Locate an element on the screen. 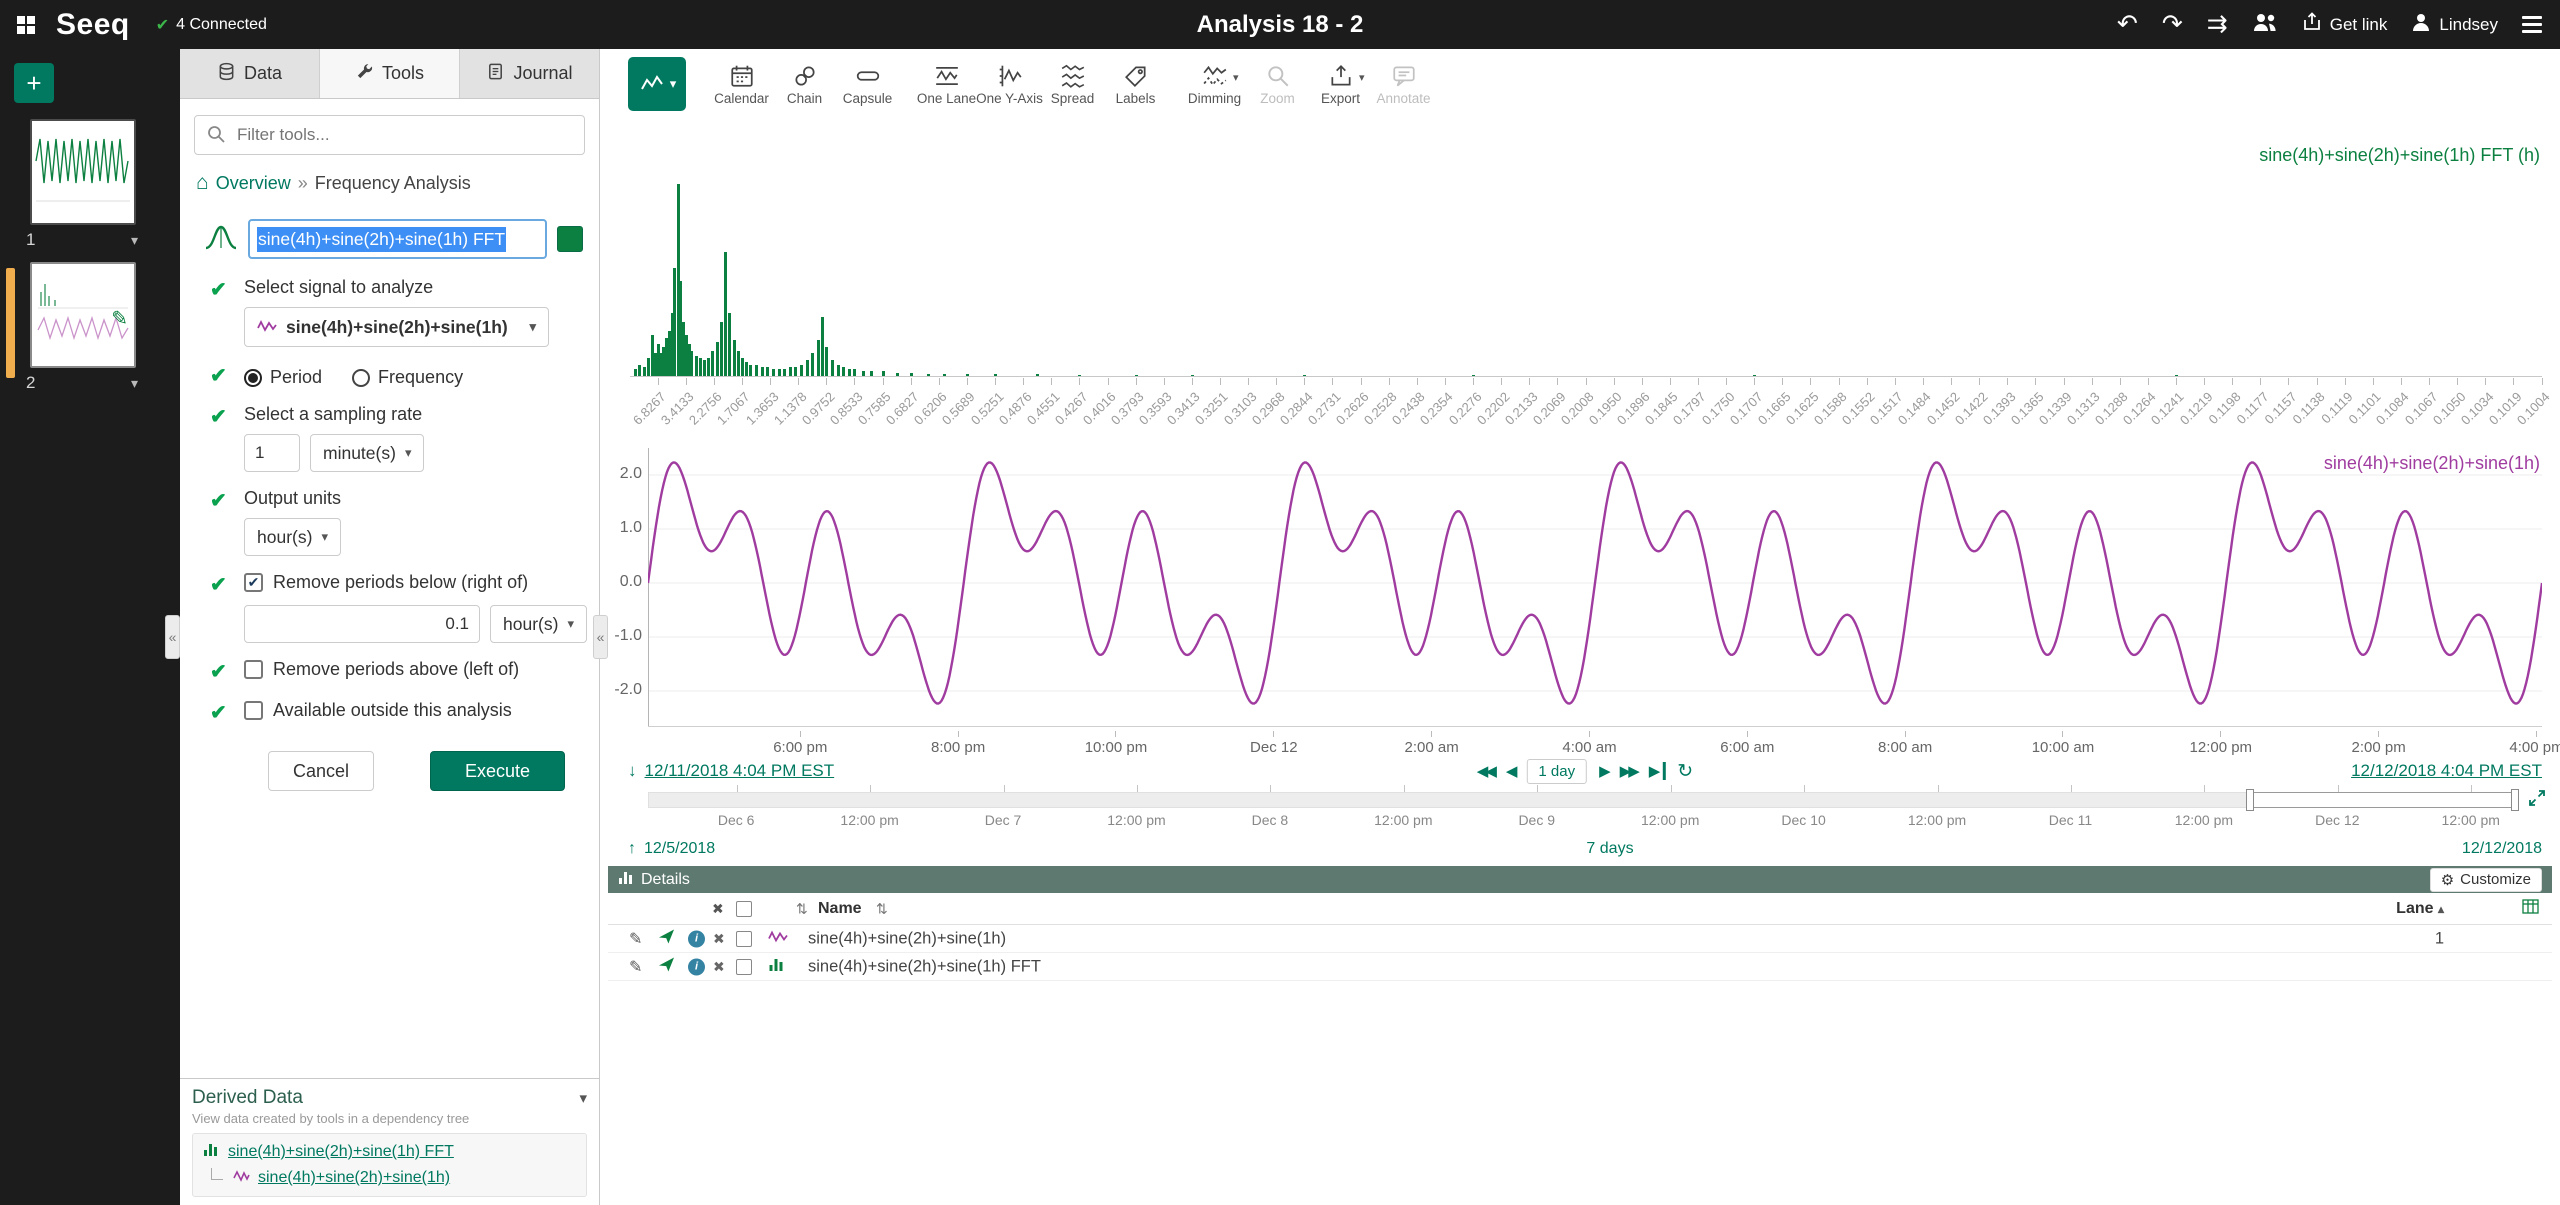 This screenshot has width=2560, height=1205. sampling-unit-value: minute(s) is located at coordinates (359, 452).